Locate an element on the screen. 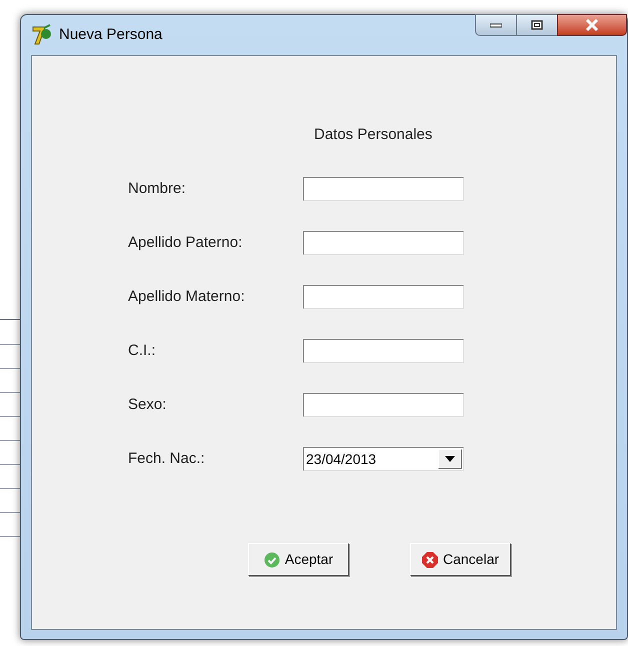 The height and width of the screenshot is (646, 628). minimize-icon is located at coordinates (496, 25).